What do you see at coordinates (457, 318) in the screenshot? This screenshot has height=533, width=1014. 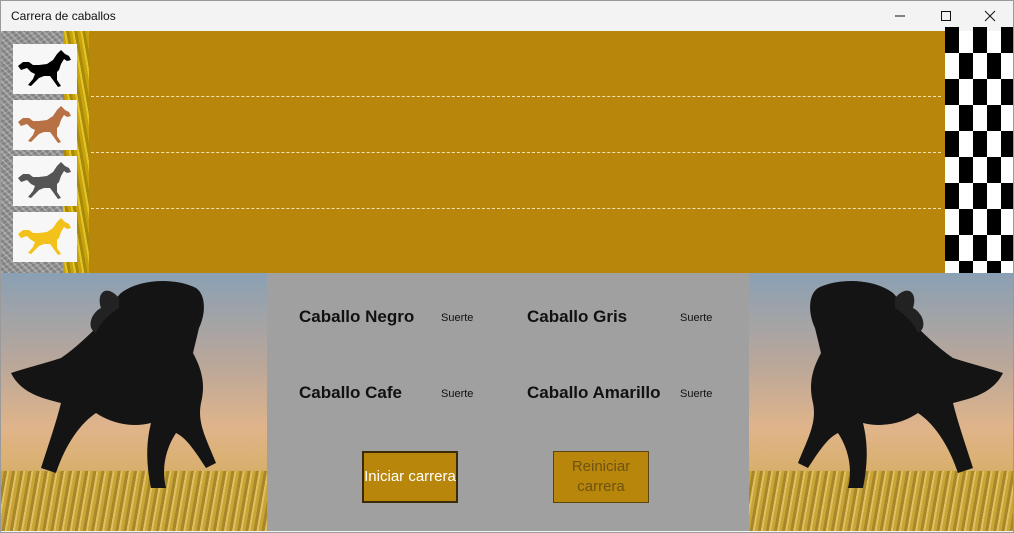 I see `horse-negro-luck: Suerte` at bounding box center [457, 318].